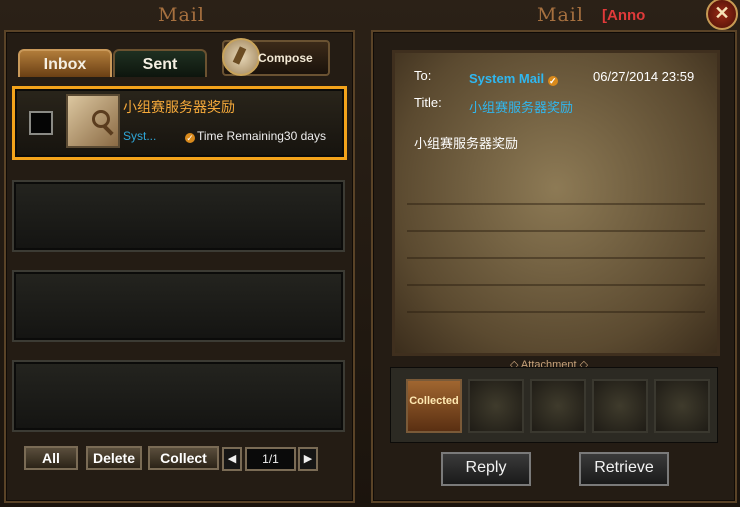  I want to click on mail-list-item: 小组赛服务器奖励 Syst... ✓ Time Remaining30 days, so click(179, 123).